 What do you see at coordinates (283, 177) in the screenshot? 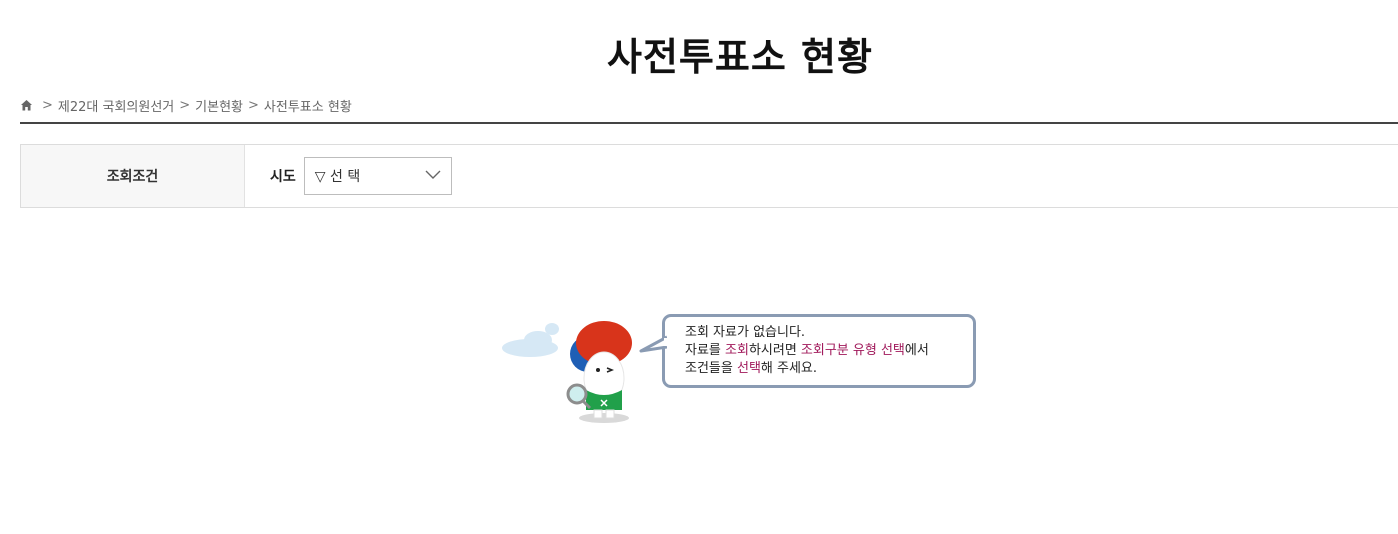
I see `sido-label: 시도` at bounding box center [283, 177].